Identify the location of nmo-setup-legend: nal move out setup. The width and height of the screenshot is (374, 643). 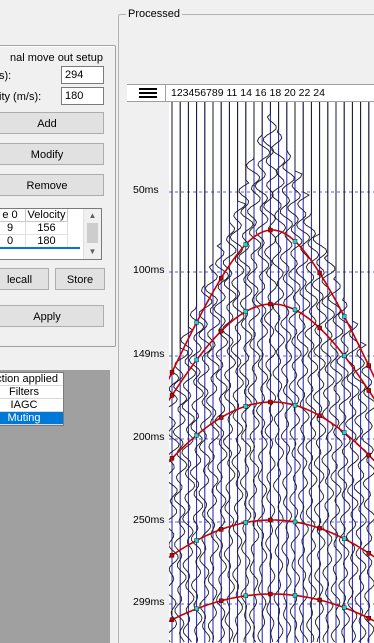
(57, 58).